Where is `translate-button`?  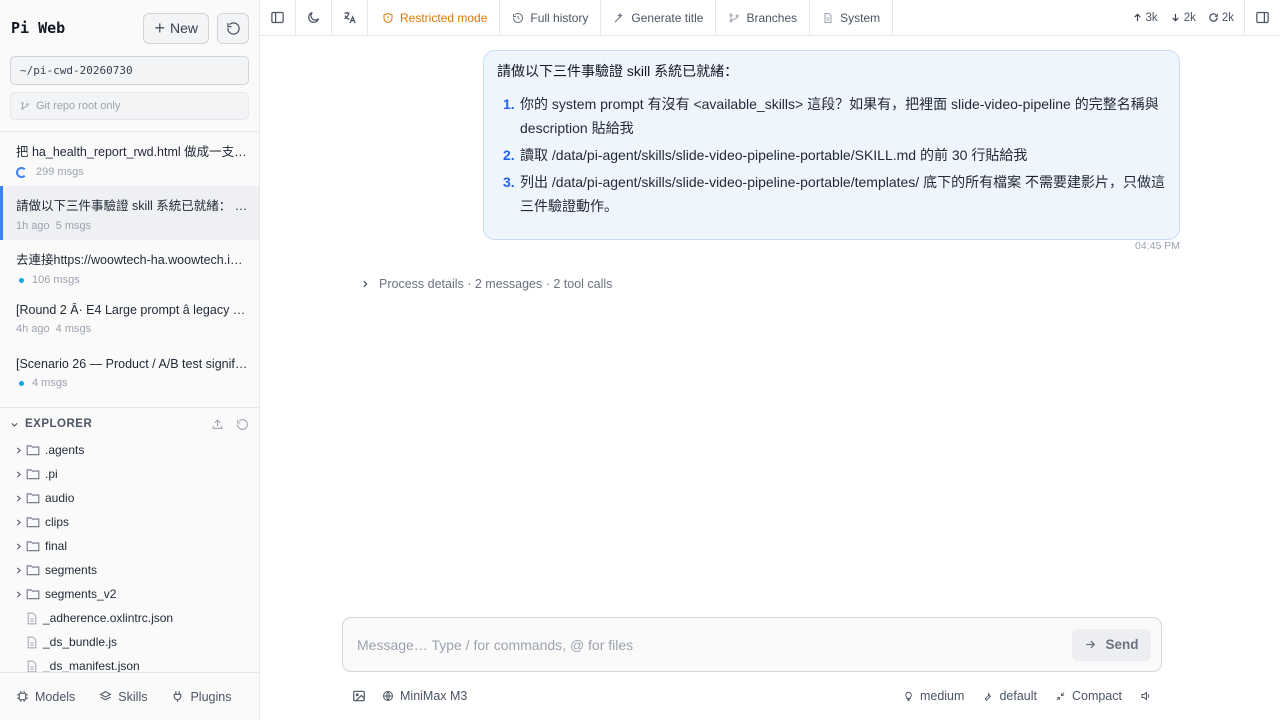 translate-button is located at coordinates (350, 18).